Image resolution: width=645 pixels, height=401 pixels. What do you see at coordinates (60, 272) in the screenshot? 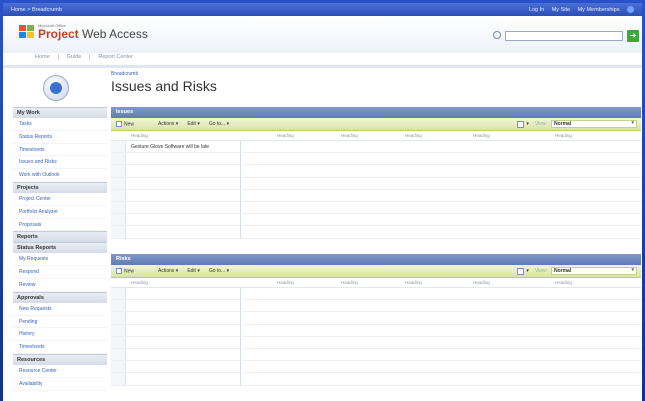
I see `quick-launch-item: Respond` at bounding box center [60, 272].